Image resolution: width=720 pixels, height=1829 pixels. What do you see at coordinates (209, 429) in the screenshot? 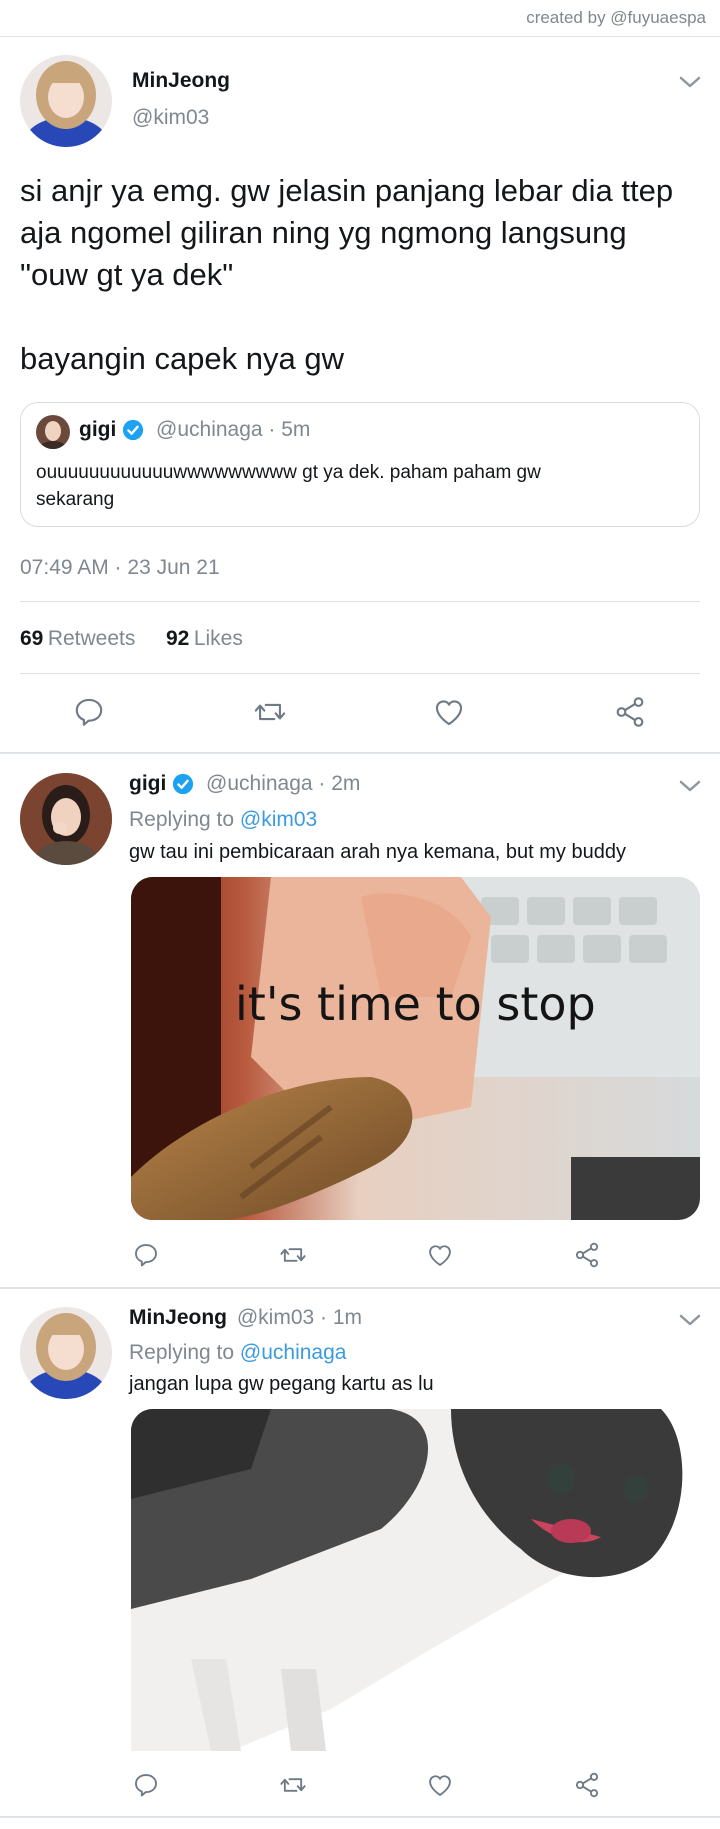
I see `quote-handle: @uchinaga` at bounding box center [209, 429].